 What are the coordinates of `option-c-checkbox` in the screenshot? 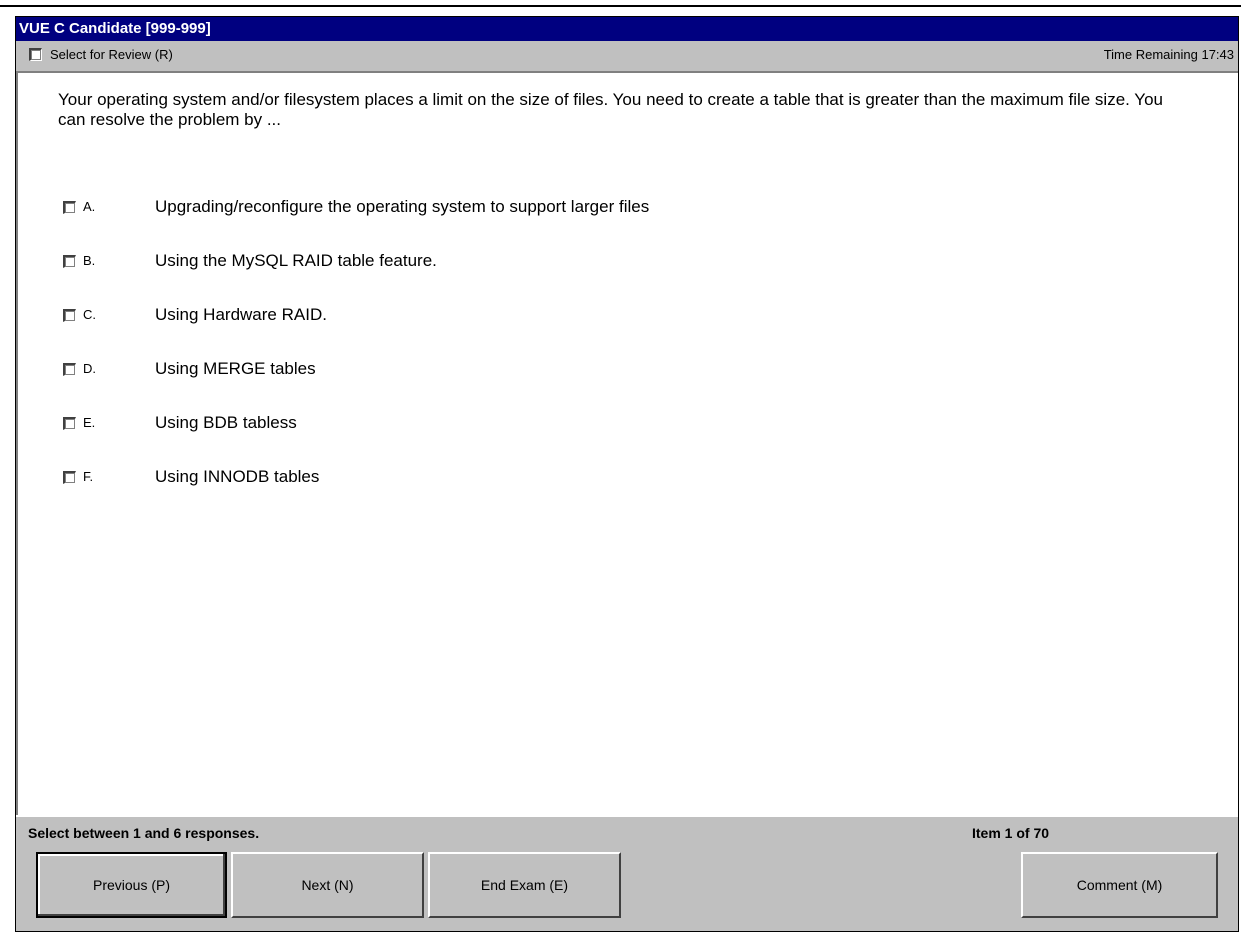 It's located at (69, 315).